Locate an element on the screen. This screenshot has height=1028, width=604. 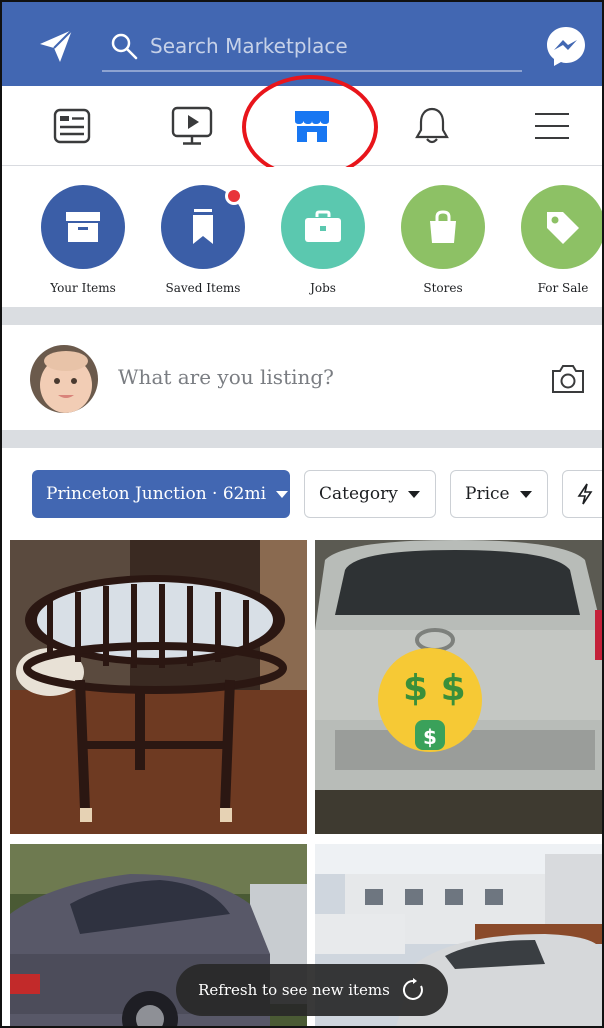
shortcut-label: Stores is located at coordinates (443, 288).